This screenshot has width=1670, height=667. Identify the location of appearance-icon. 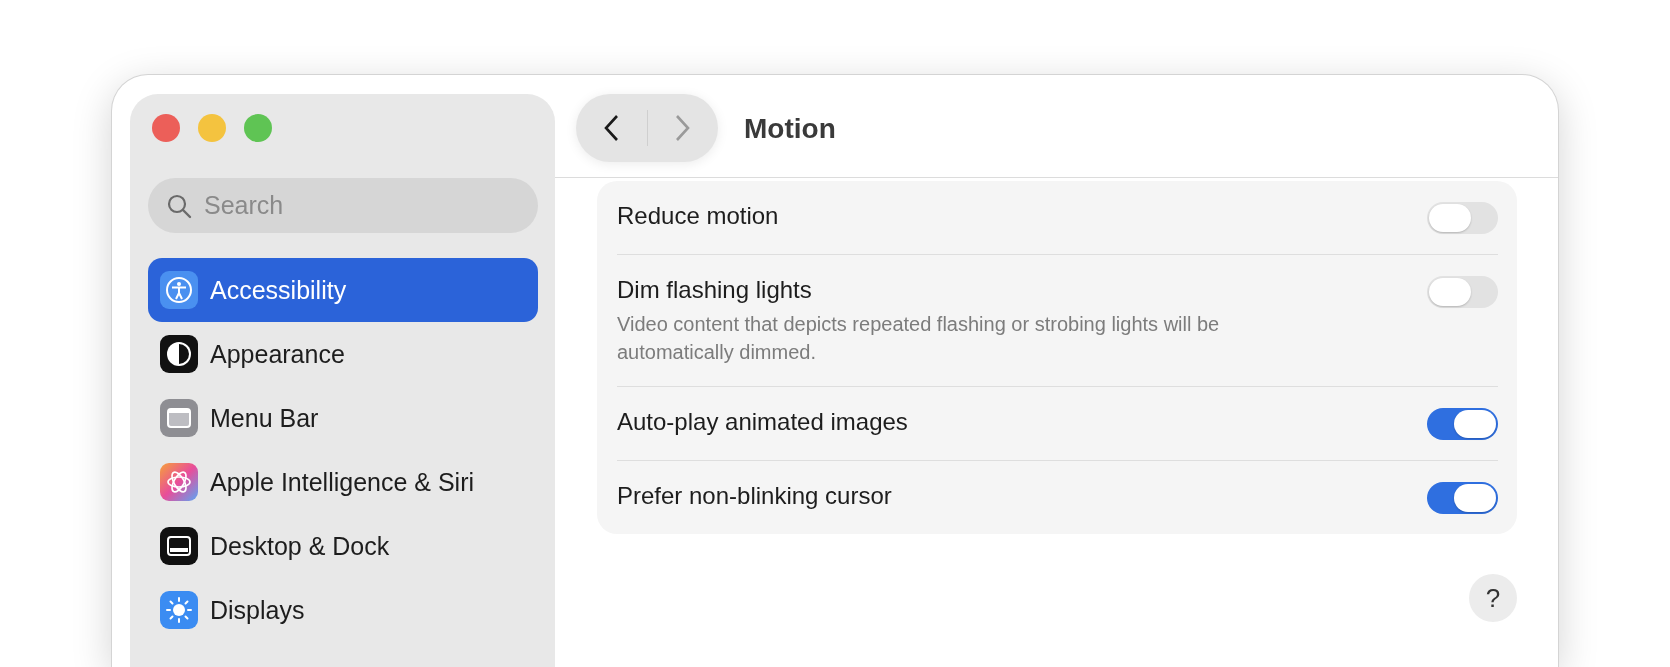
(179, 354).